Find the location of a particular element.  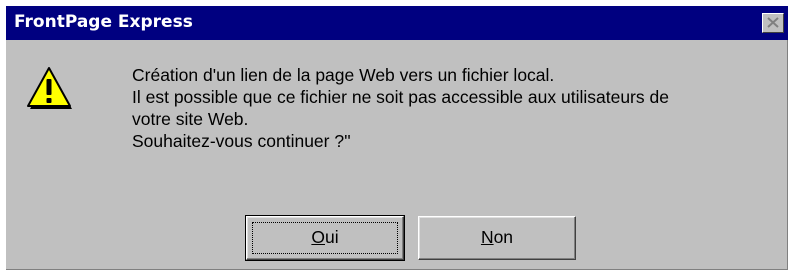

yes-button: Oui is located at coordinates (325, 238).